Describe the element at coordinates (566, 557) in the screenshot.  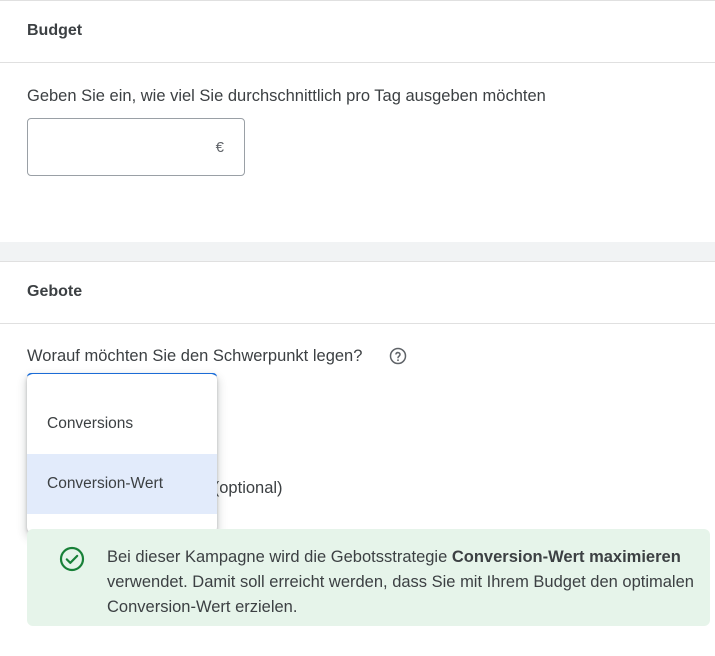
I see `notice-strategy-name: Conversion-Wert maximieren` at that location.